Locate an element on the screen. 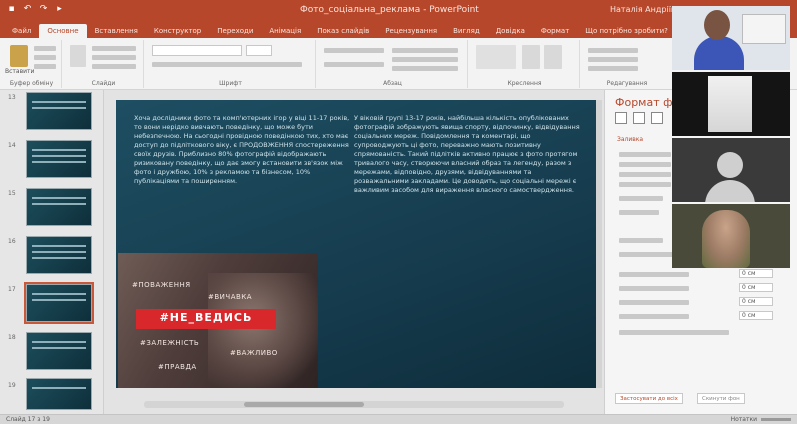 The image size is (797, 424). transparency-label is located at coordinates (641, 240).